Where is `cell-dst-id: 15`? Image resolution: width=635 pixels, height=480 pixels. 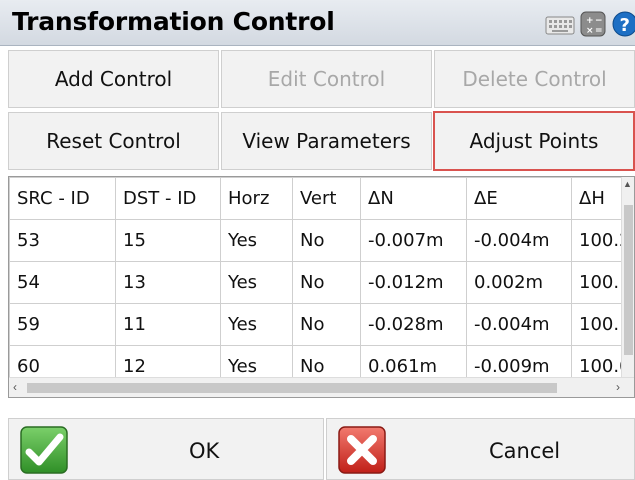
cell-dst-id: 15 is located at coordinates (168, 240).